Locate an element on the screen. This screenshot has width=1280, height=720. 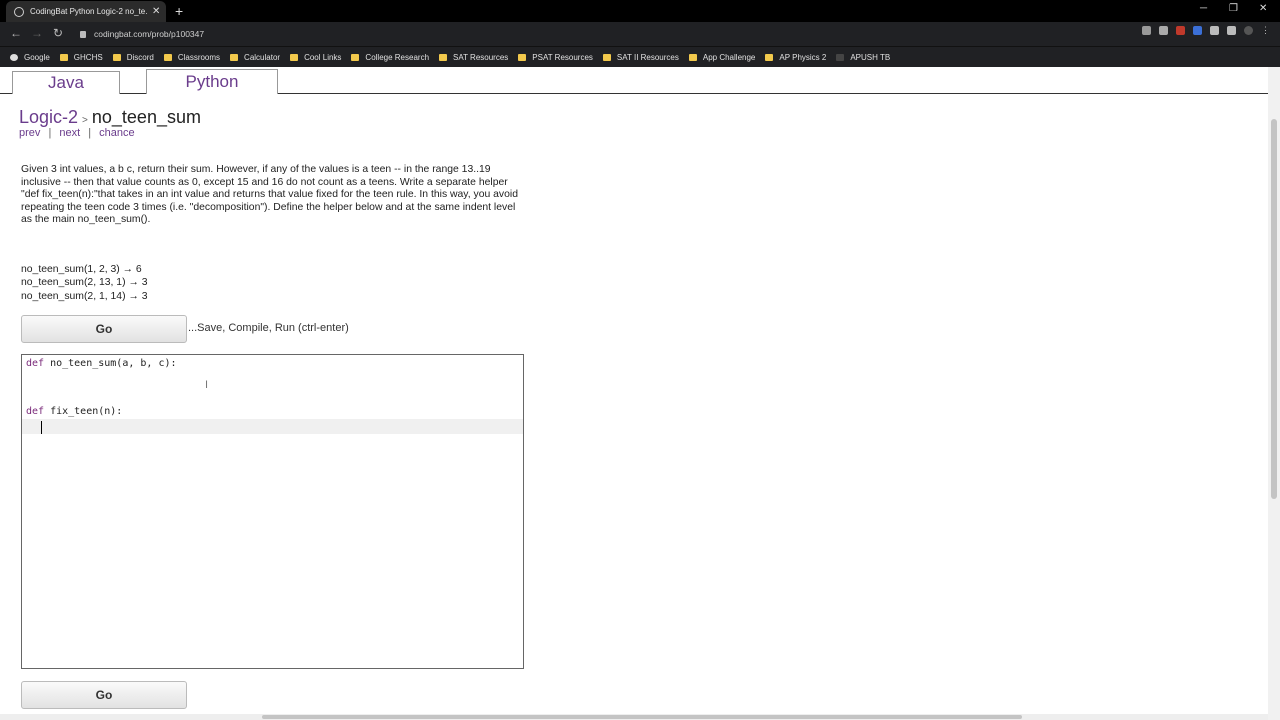
next-link: next is located at coordinates (69, 133).